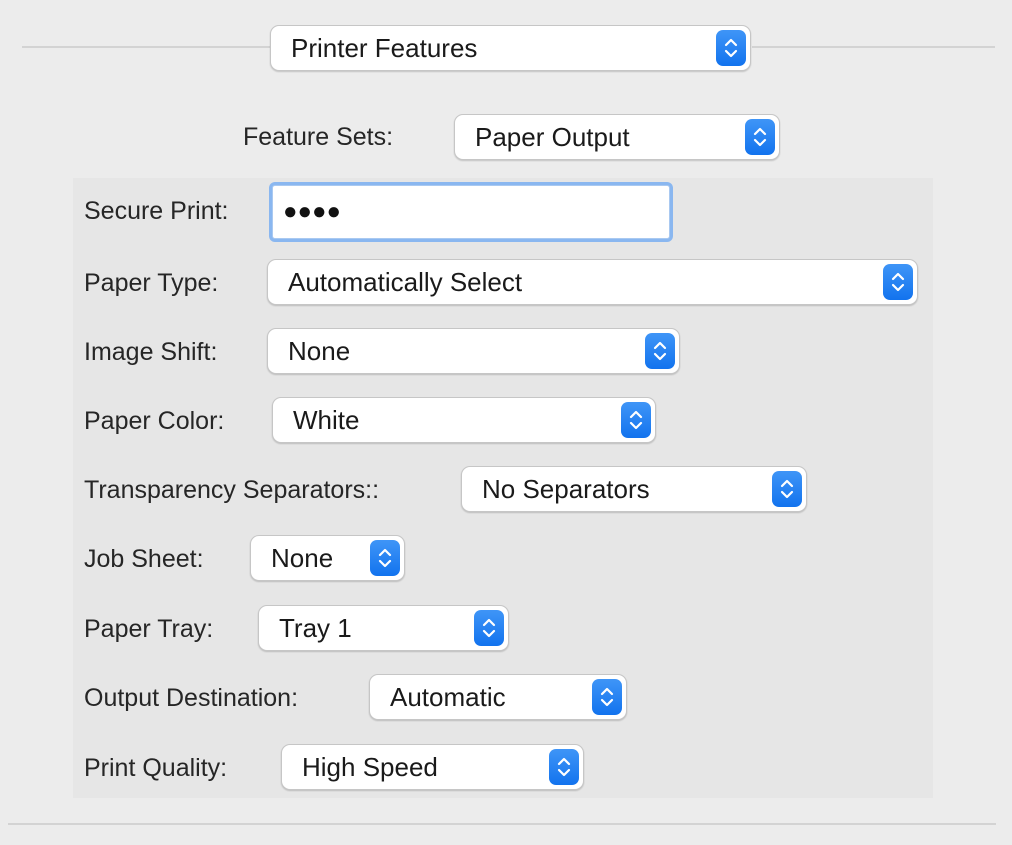 The image size is (1012, 845). Describe the element at coordinates (370, 767) in the screenshot. I see `print-quality-value: High Speed` at that location.